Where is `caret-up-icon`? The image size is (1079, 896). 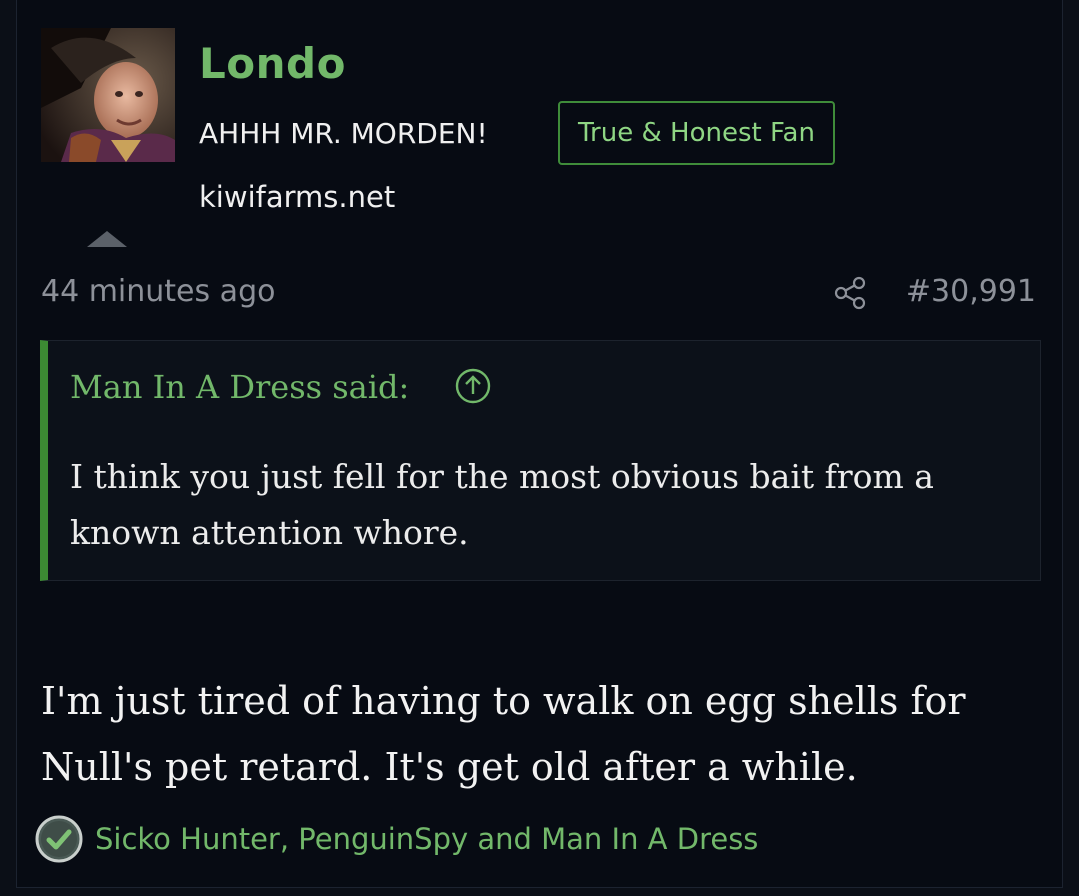 caret-up-icon is located at coordinates (107, 239).